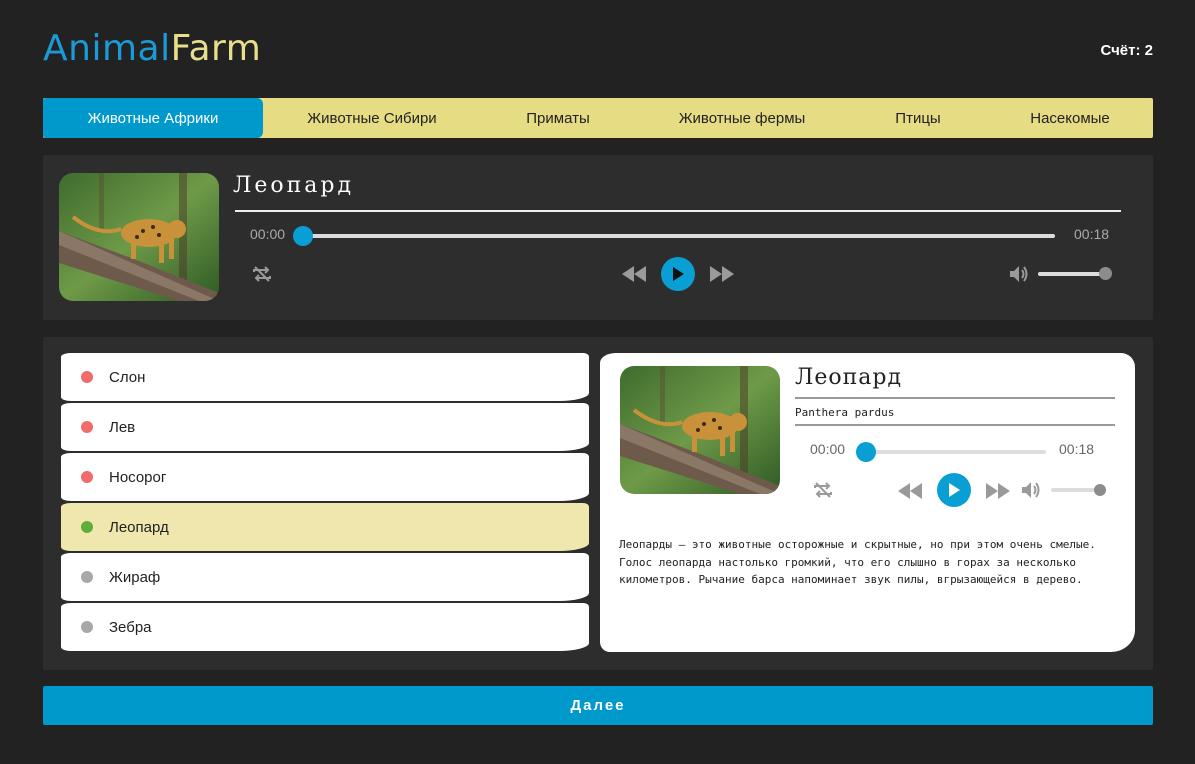 The width and height of the screenshot is (1195, 764). I want to click on latin-name: Panthera pardus, so click(845, 412).